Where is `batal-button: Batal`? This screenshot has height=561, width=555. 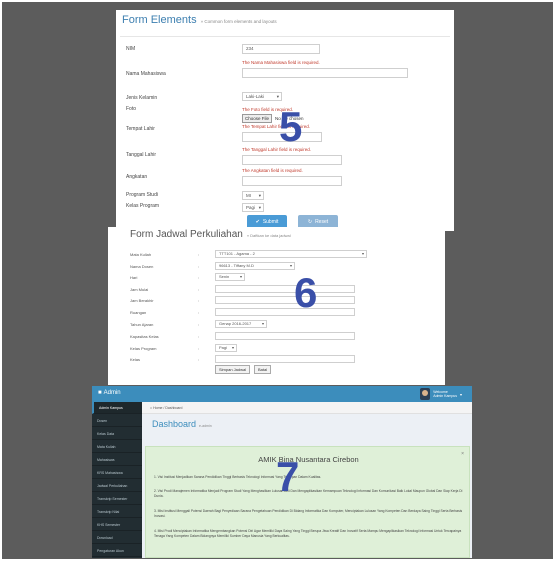 batal-button: Batal is located at coordinates (263, 369).